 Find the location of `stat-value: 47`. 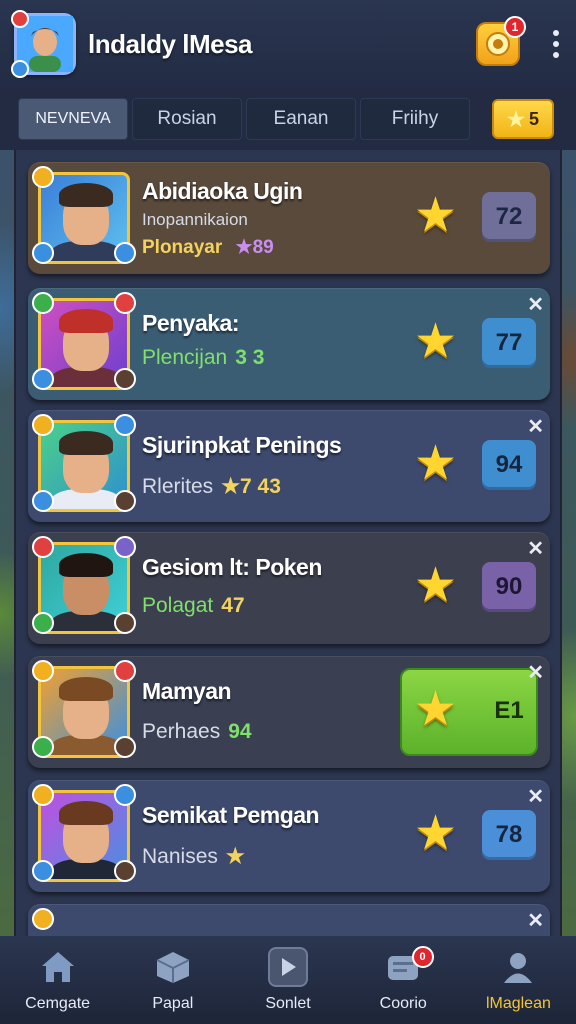

stat-value: 47 is located at coordinates (233, 605).